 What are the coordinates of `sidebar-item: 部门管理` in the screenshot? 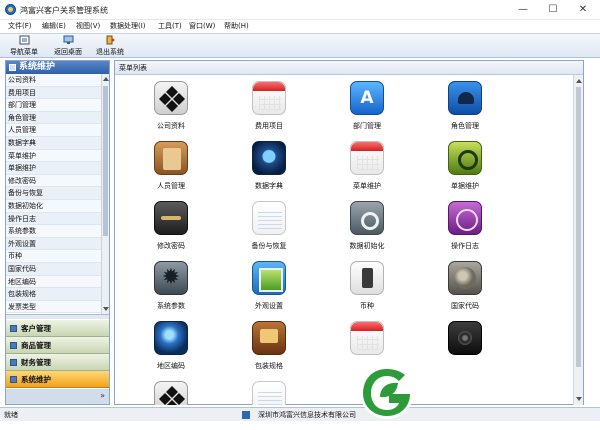 It's located at (53, 105).